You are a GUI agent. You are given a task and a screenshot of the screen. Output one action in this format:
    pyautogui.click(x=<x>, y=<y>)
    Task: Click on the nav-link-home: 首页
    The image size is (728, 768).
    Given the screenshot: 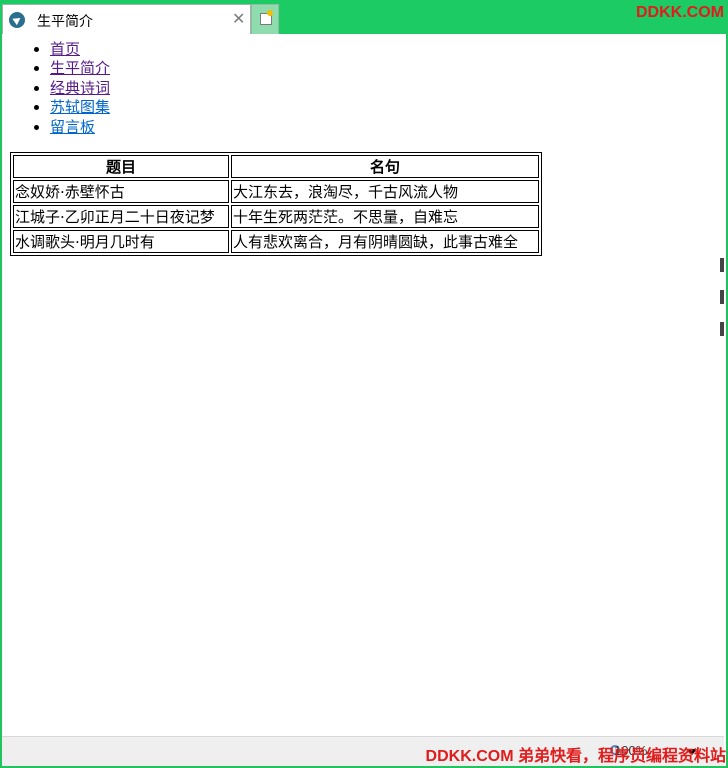 What is the action you would take?
    pyautogui.click(x=65, y=49)
    